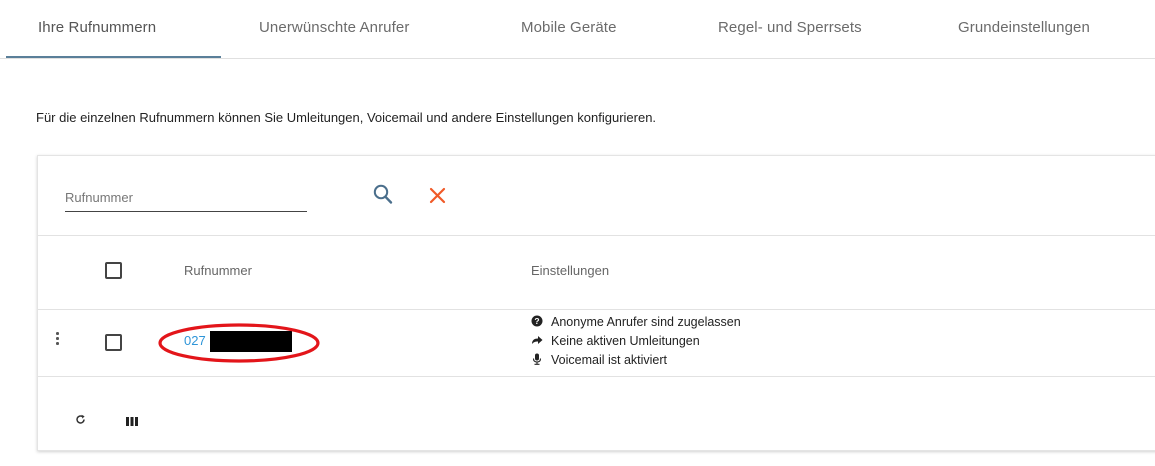  Describe the element at coordinates (334, 28) in the screenshot. I see `tab-unerwuenschte-anrufer: Unerwünschte Anrufer` at that location.